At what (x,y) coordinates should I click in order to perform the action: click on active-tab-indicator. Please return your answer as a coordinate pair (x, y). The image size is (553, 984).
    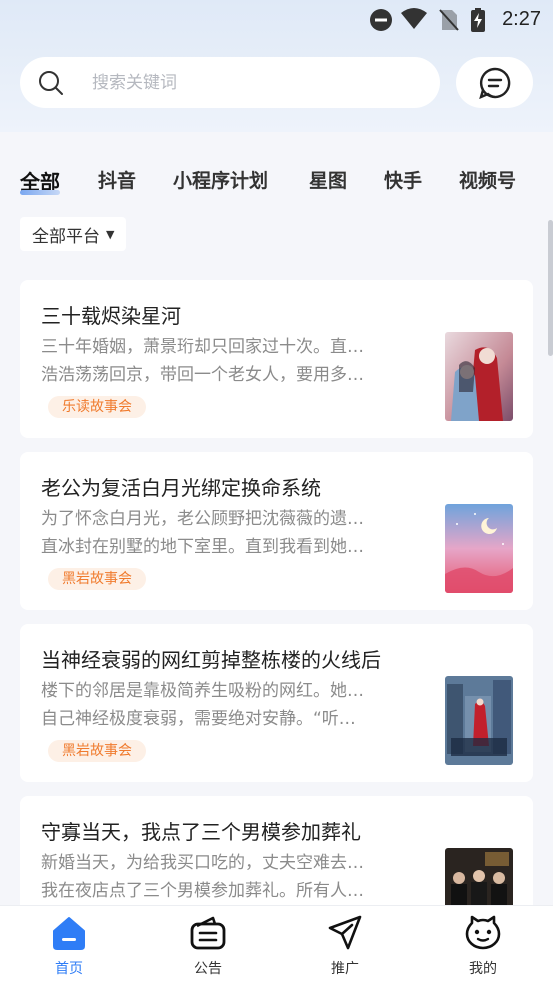
    Looking at the image, I should click on (40, 192).